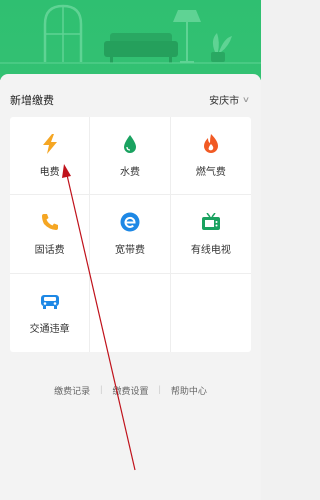  I want to click on service-item-broadband: 宽带费, so click(130, 234).